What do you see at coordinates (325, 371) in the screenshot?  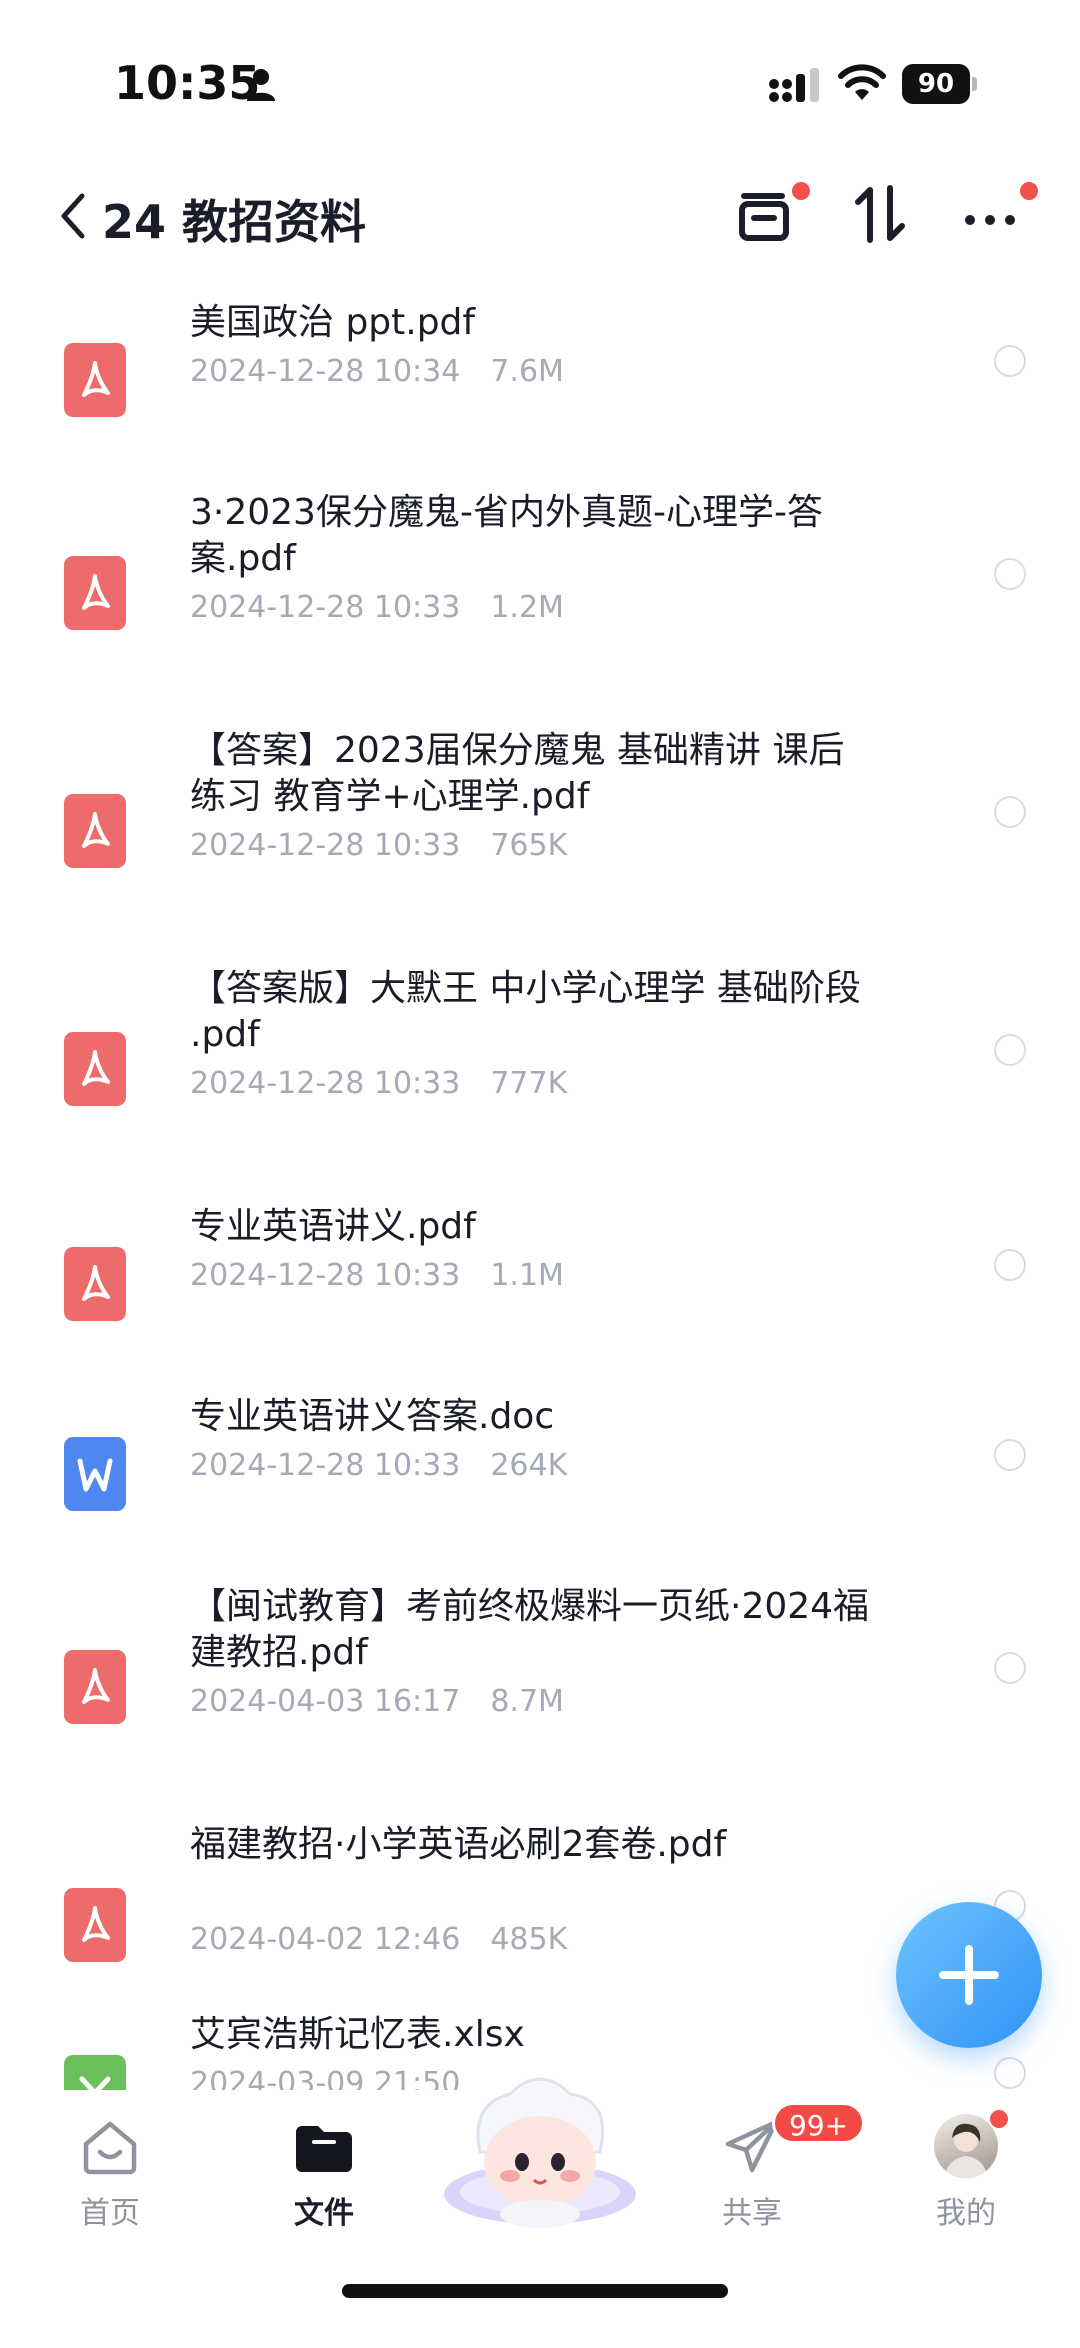 I see `file-date: 2024-12-28 10:34` at bounding box center [325, 371].